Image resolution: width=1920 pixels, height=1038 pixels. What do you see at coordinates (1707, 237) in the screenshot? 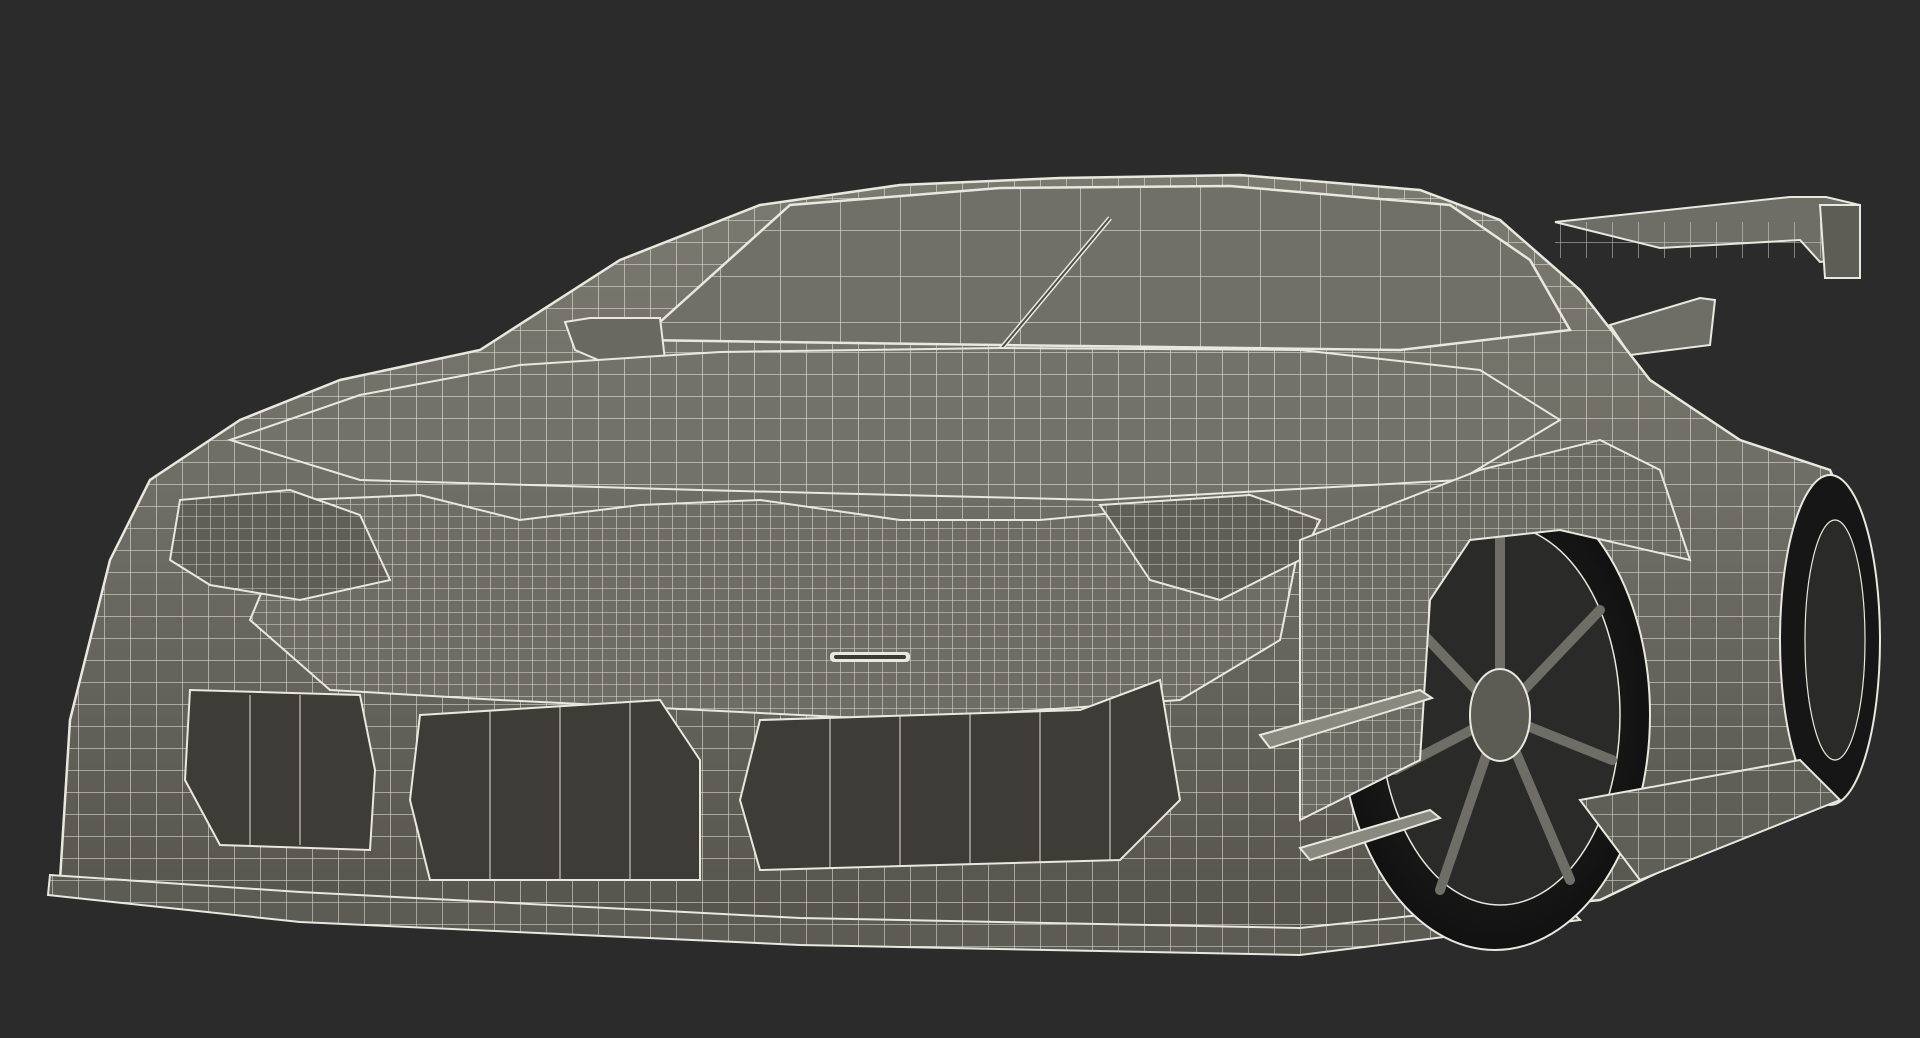
I see `rear-wing` at bounding box center [1707, 237].